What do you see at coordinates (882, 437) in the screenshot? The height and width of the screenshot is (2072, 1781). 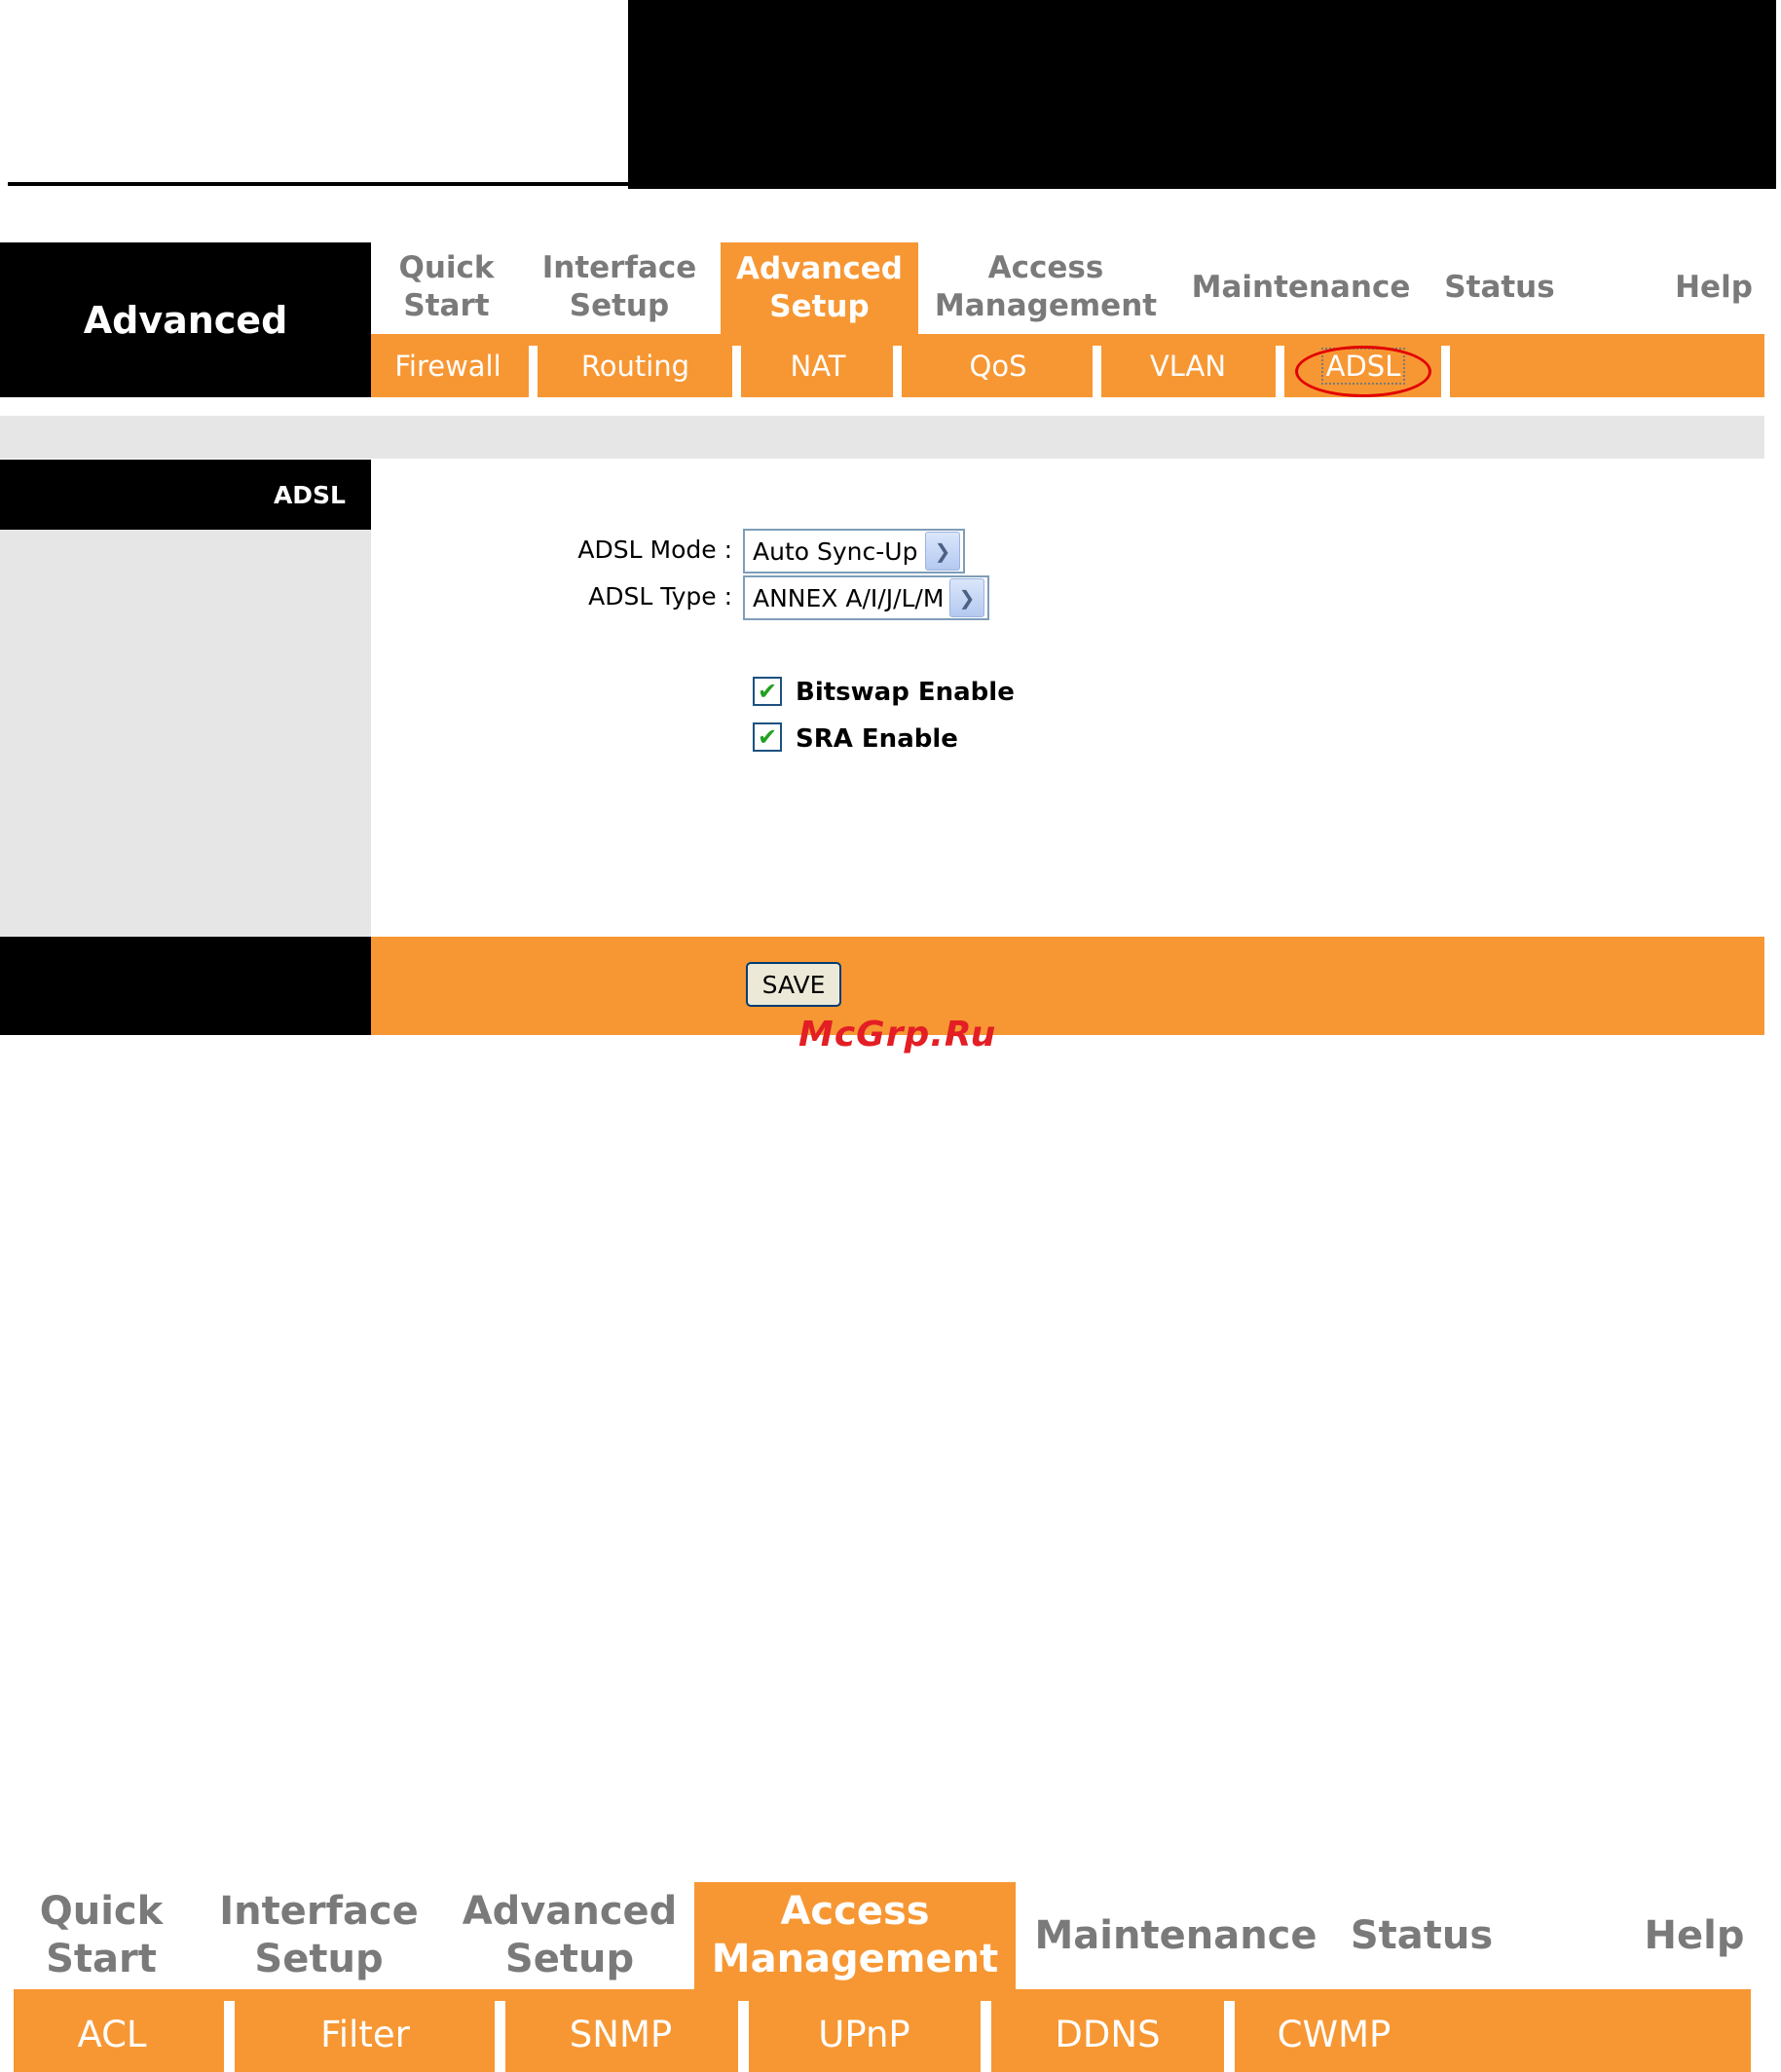 I see `content-top-band` at bounding box center [882, 437].